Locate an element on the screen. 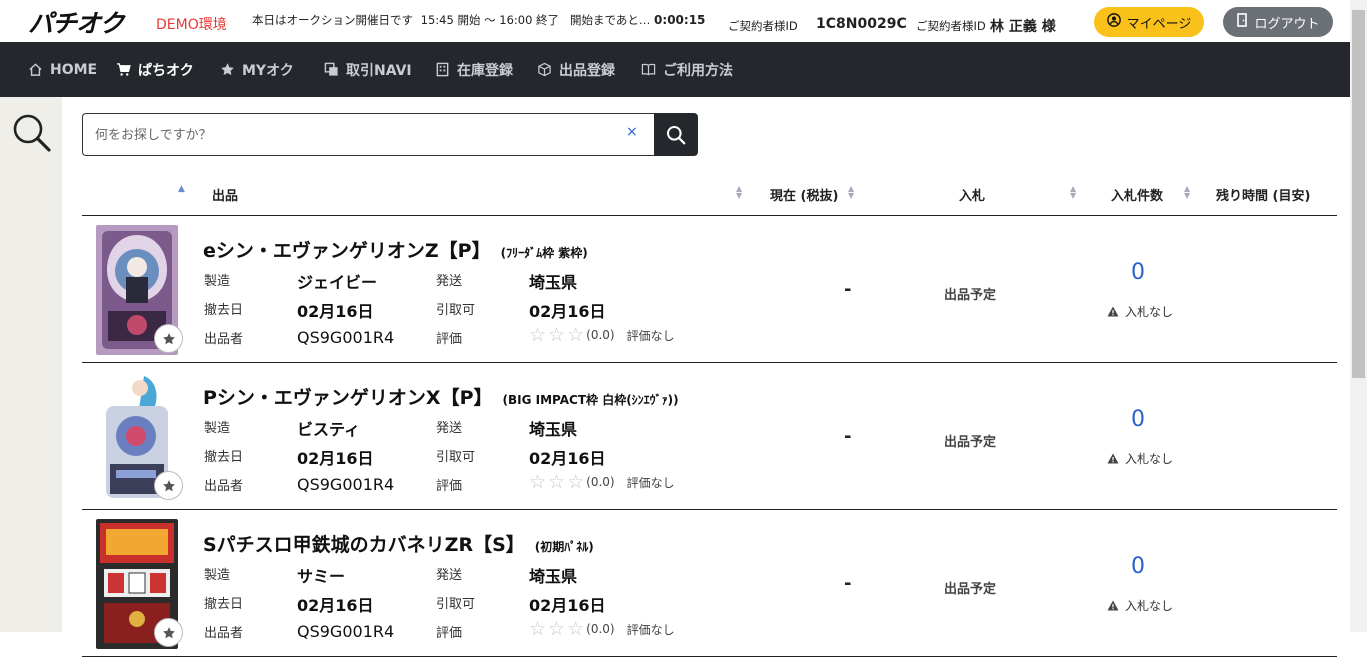 The width and height of the screenshot is (1367, 657). contract-name: 林 正義 様 is located at coordinates (1023, 27).